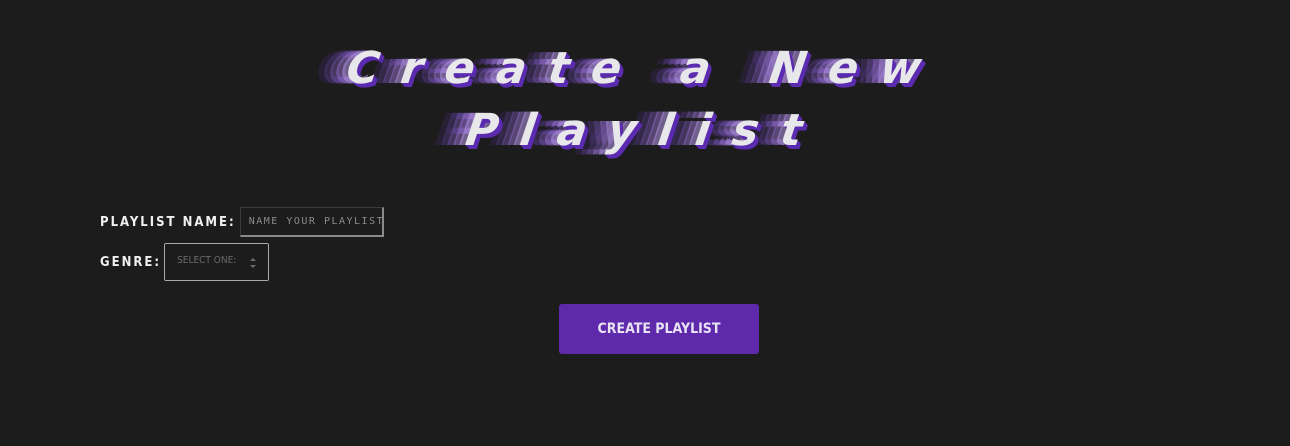 This screenshot has height=446, width=1290. I want to click on playlist-name-row: Playlist Name:, so click(242, 222).